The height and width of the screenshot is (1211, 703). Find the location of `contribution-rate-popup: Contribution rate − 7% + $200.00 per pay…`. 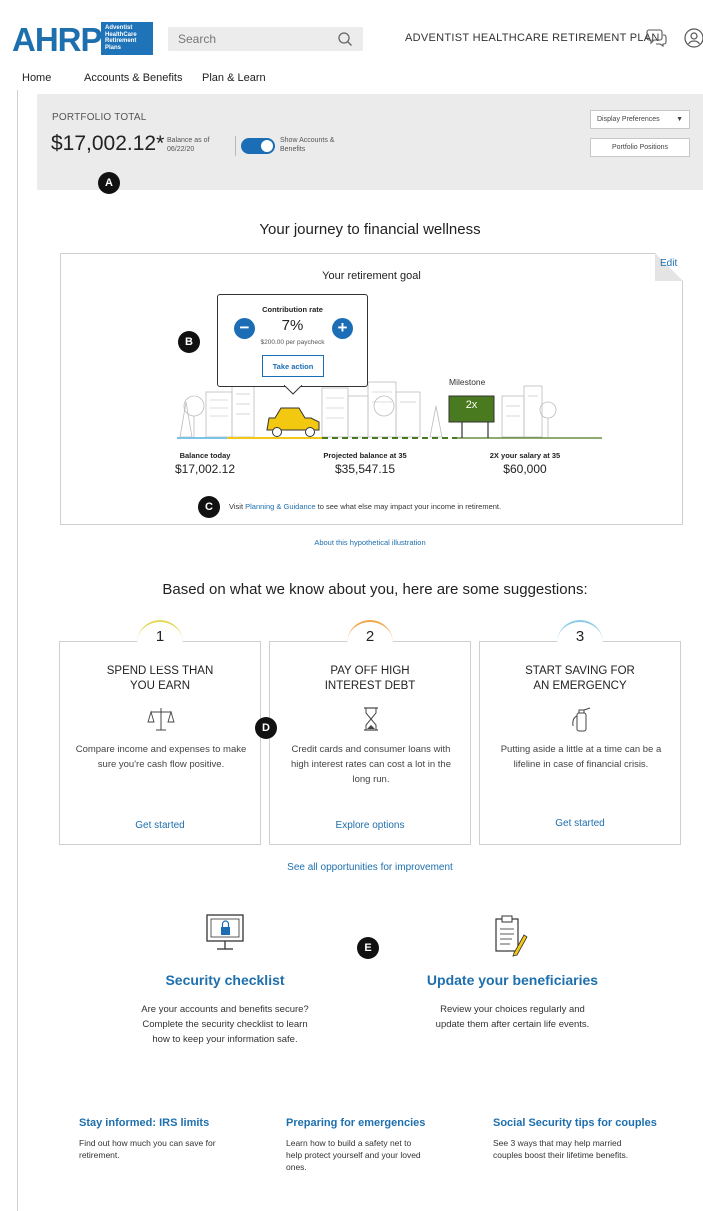

contribution-rate-popup: Contribution rate − 7% + $200.00 per pay… is located at coordinates (292, 340).